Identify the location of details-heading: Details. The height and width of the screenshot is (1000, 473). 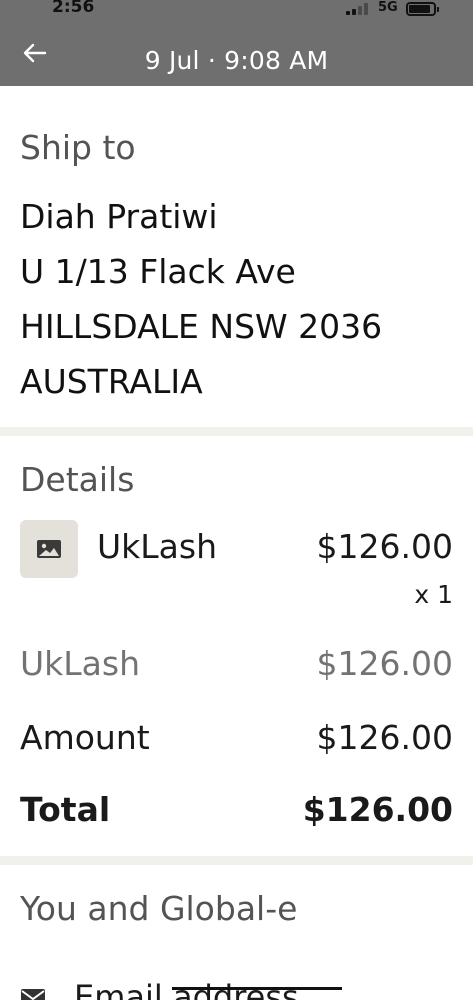
(77, 479).